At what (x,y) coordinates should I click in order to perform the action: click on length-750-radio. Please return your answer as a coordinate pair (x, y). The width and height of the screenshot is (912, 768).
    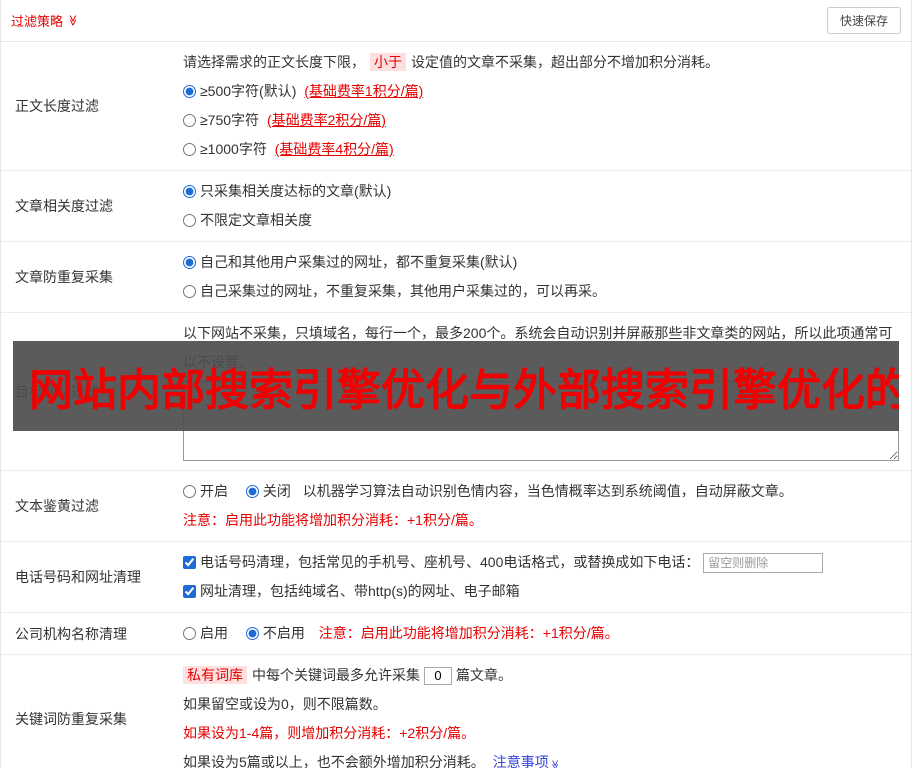
    Looking at the image, I should click on (189, 120).